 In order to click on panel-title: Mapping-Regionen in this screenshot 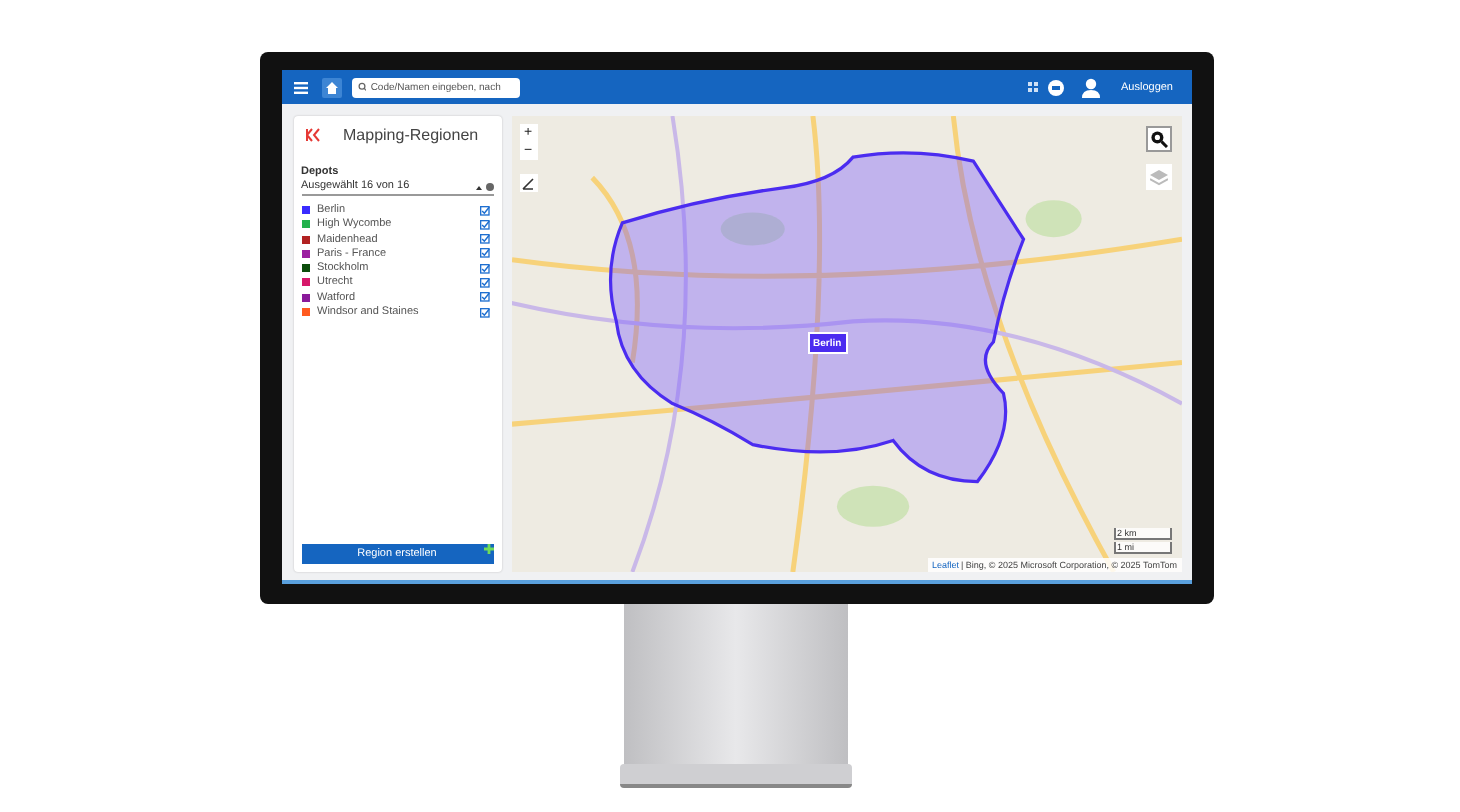, I will do `click(411, 135)`.